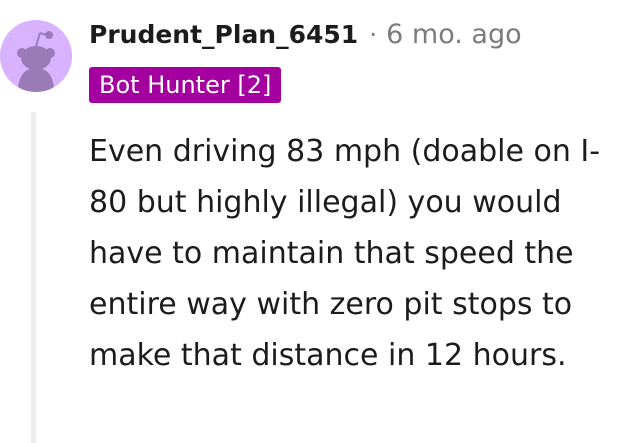 Image resolution: width=636 pixels, height=443 pixels. What do you see at coordinates (223, 34) in the screenshot?
I see `username-link: Prudent_Plan_6451` at bounding box center [223, 34].